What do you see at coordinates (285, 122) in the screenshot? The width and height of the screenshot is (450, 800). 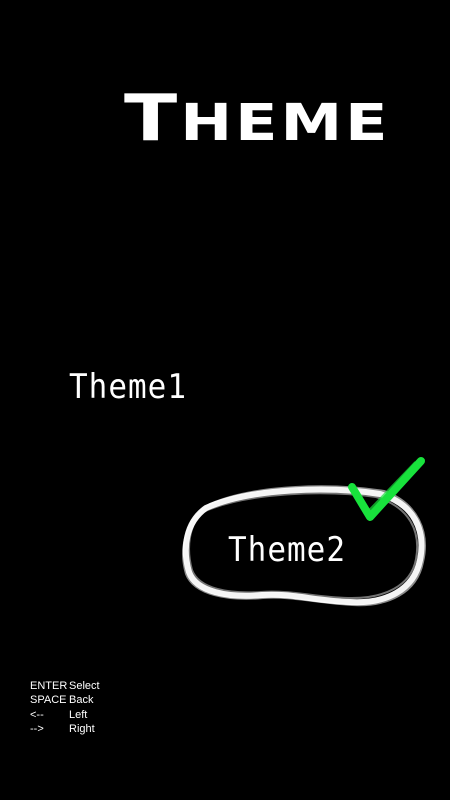 I see `title-rest: HEME` at bounding box center [285, 122].